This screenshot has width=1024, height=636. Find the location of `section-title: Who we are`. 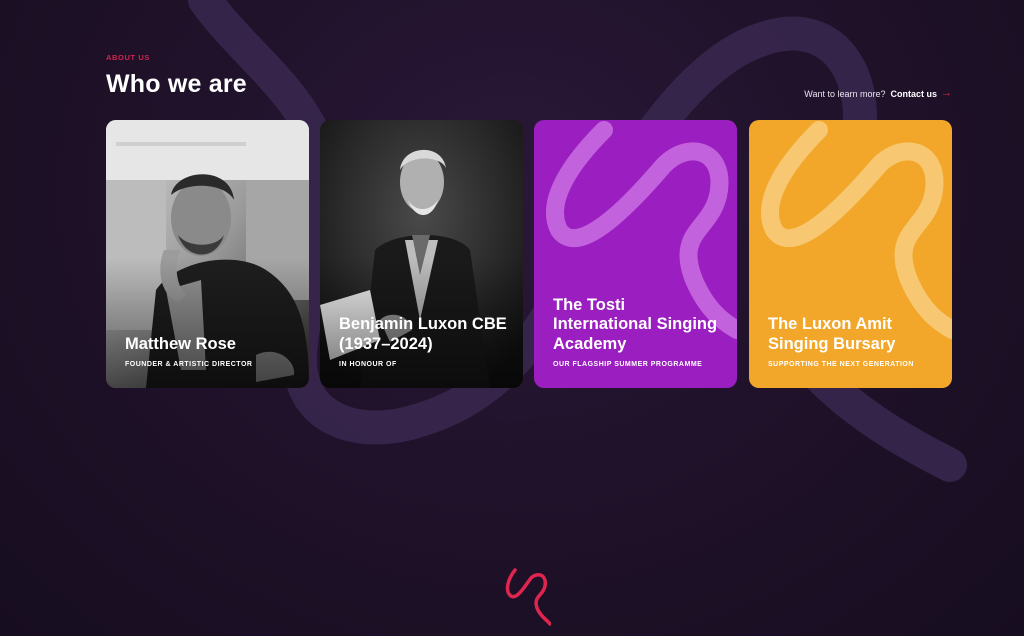

section-title: Who we are is located at coordinates (176, 84).